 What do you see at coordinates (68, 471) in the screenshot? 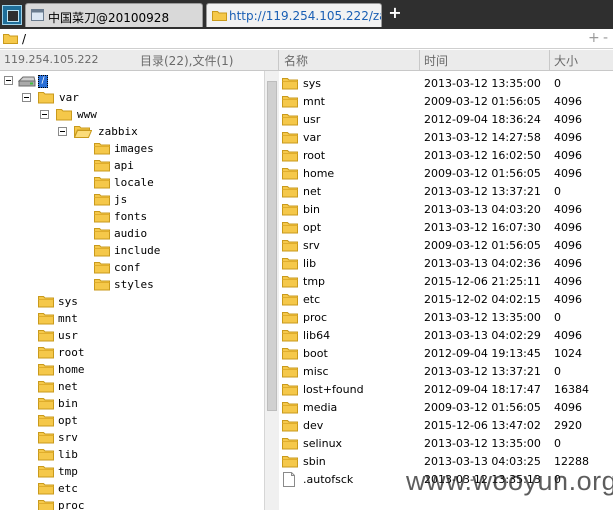
I see `tree-item-label: tmp` at bounding box center [68, 471].